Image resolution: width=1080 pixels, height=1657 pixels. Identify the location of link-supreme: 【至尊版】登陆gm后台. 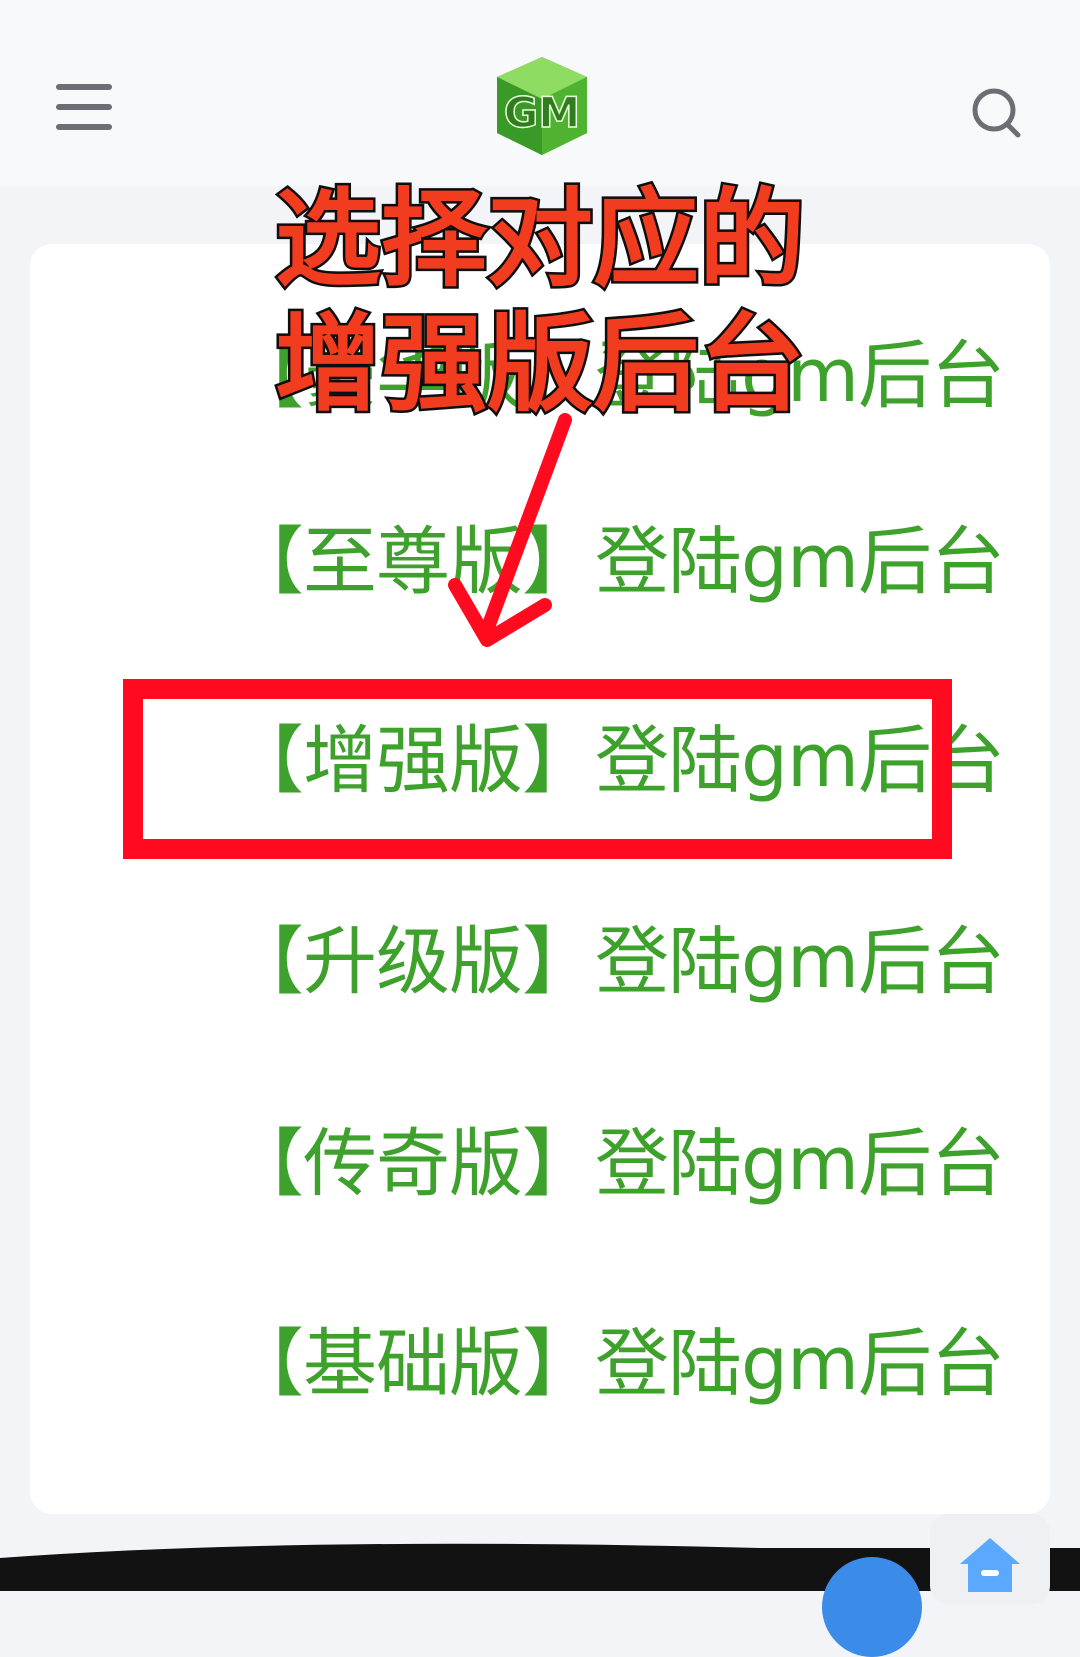
(617, 562).